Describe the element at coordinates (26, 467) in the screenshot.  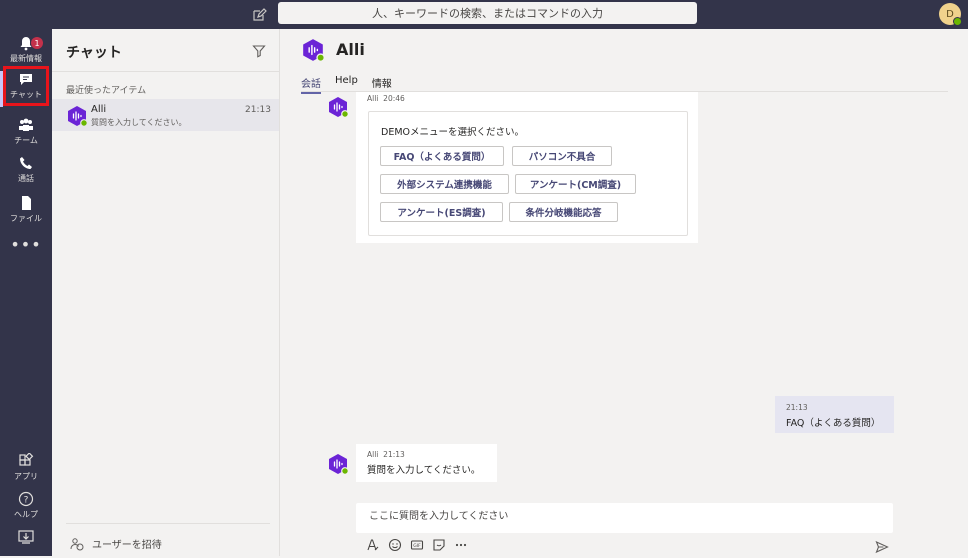
I see `rail-item-apps: アプリ` at that location.